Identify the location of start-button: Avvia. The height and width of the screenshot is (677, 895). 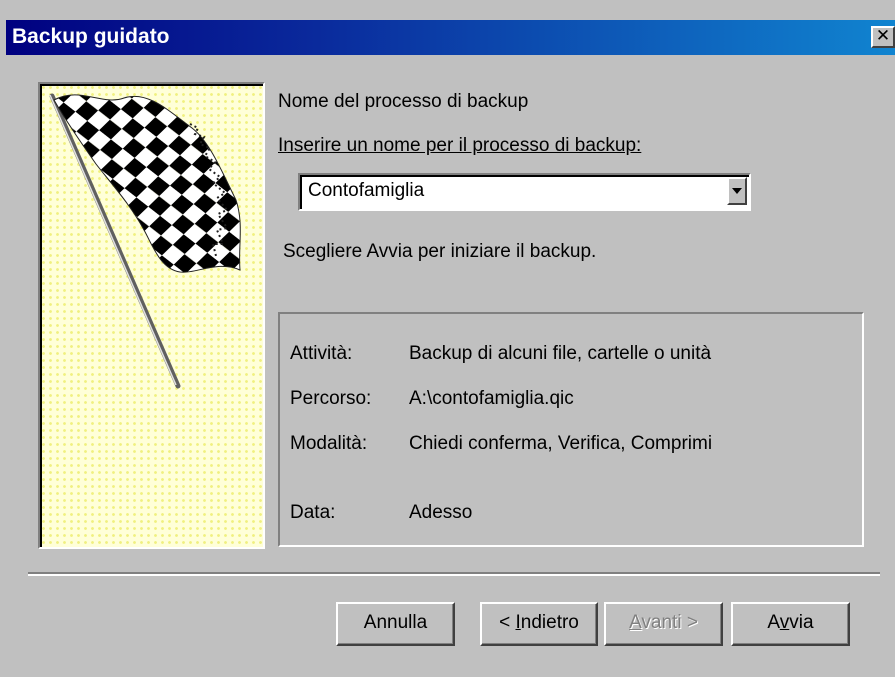
(790, 624).